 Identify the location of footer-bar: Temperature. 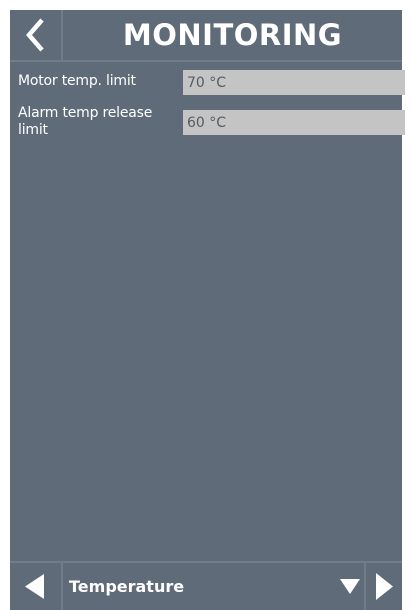
(206, 585).